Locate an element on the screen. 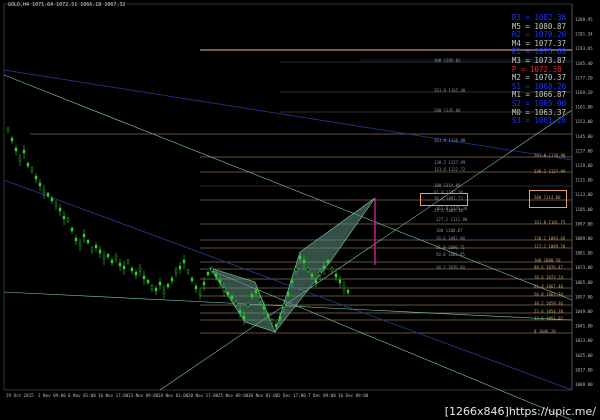  fib-label: 200 1145.88 is located at coordinates (447, 110).